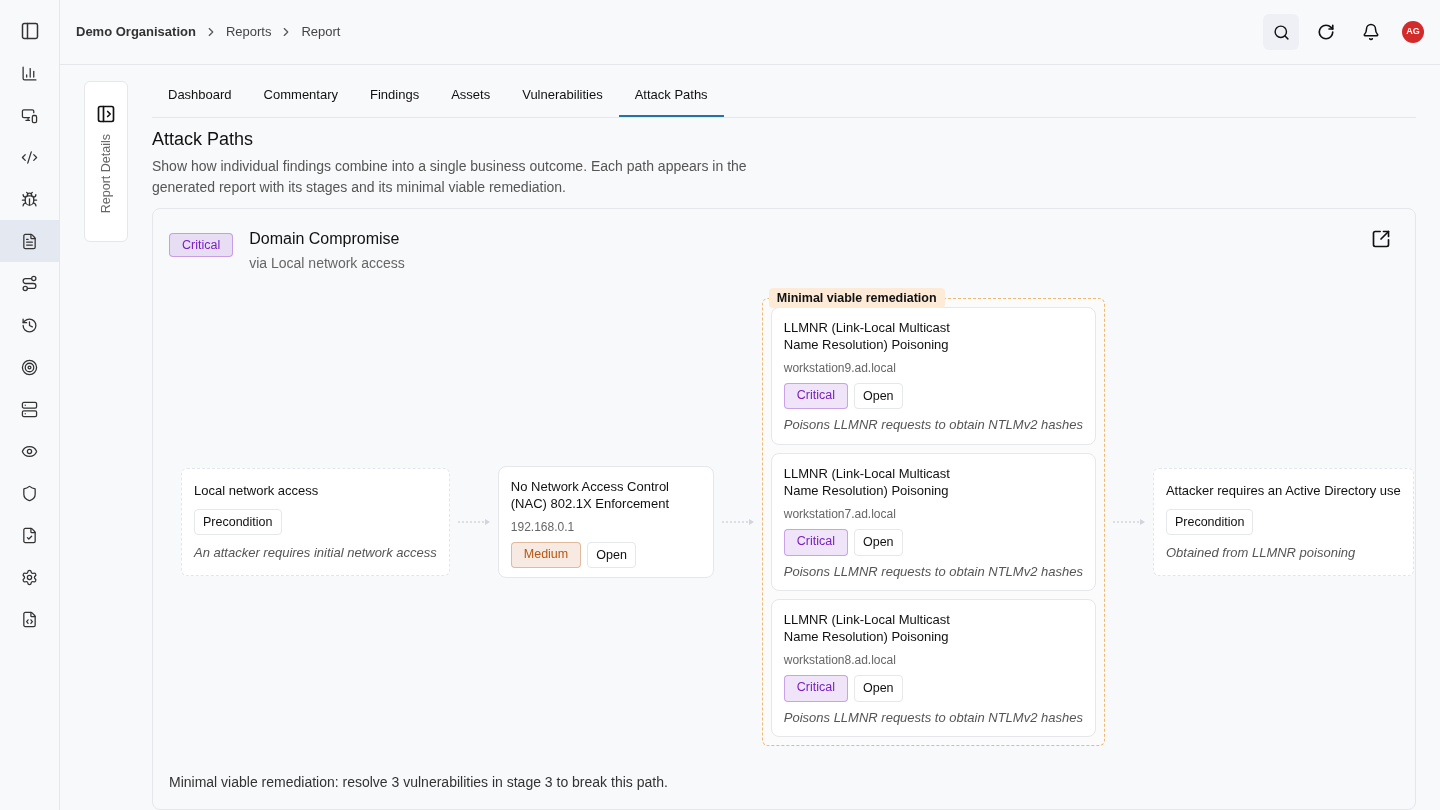  What do you see at coordinates (543, 527) in the screenshot?
I see `host-name: 192.168.0.1` at bounding box center [543, 527].